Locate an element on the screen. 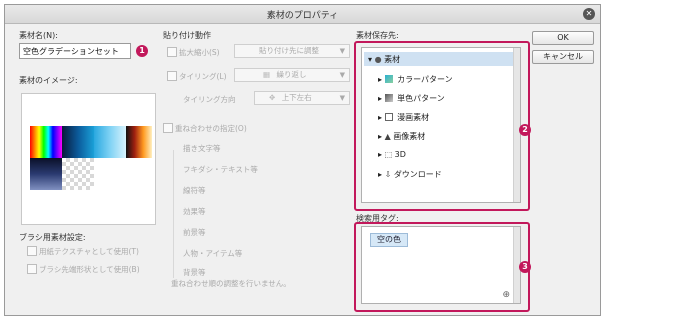  tree-item-label: 漫画素材 is located at coordinates (413, 117).